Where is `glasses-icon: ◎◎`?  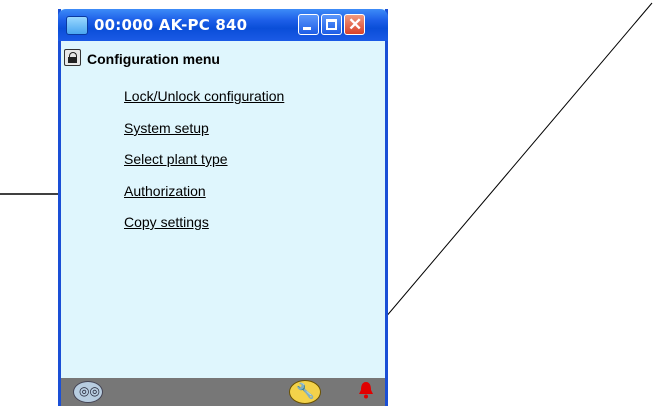
glasses-icon: ◎◎ is located at coordinates (88, 392).